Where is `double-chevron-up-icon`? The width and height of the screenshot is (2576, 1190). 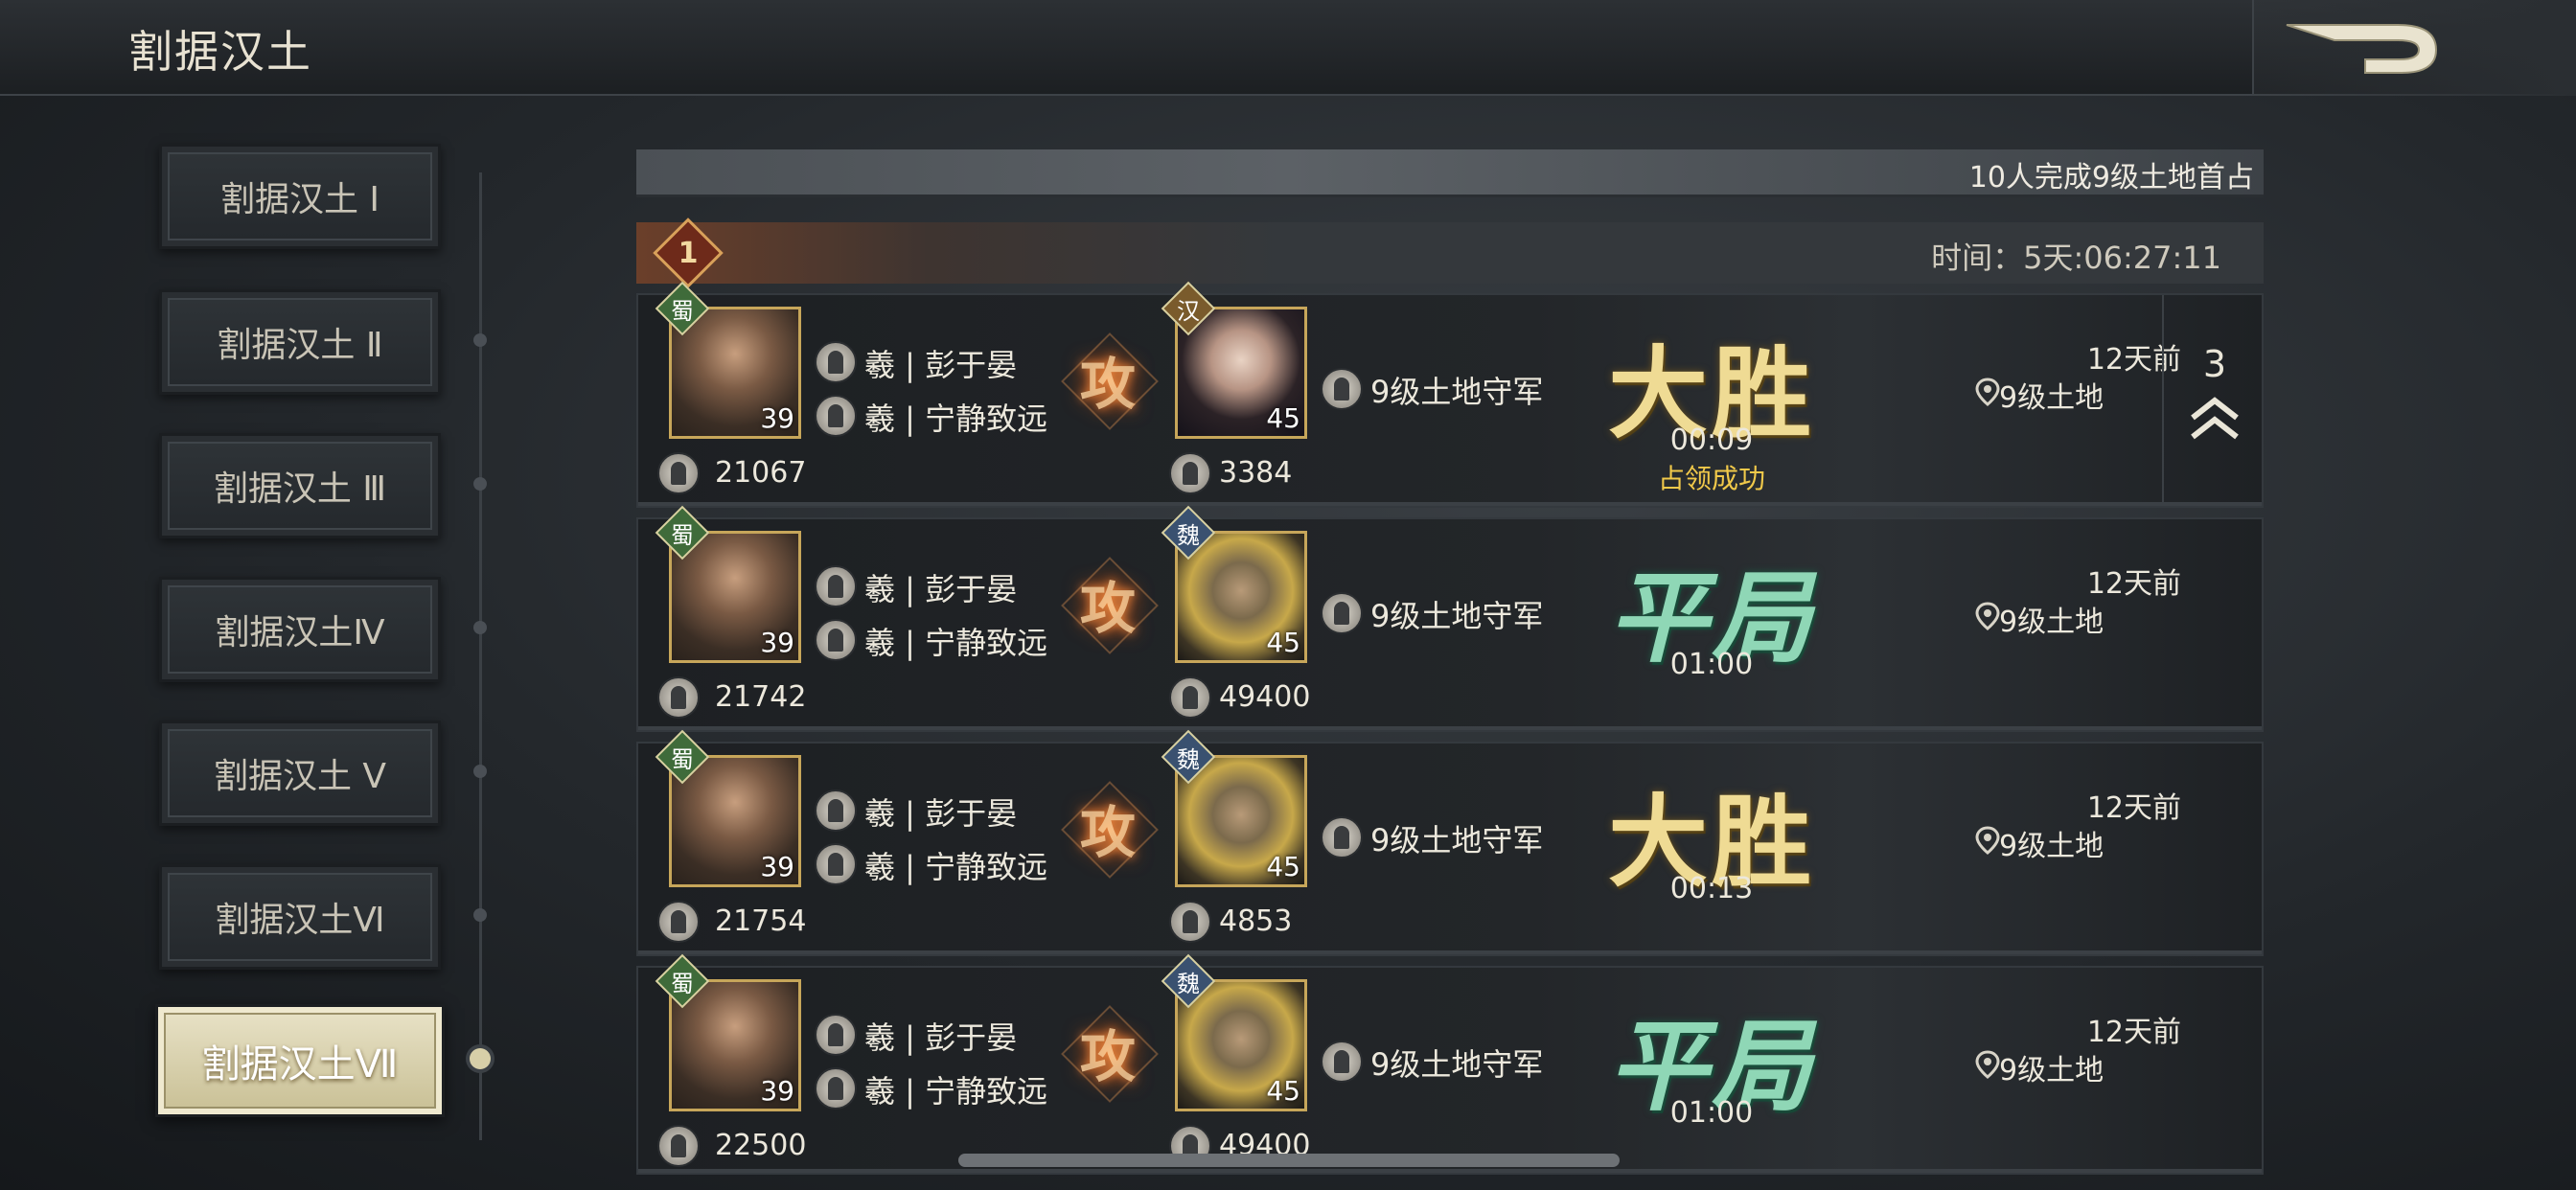 double-chevron-up-icon is located at coordinates (2215, 419).